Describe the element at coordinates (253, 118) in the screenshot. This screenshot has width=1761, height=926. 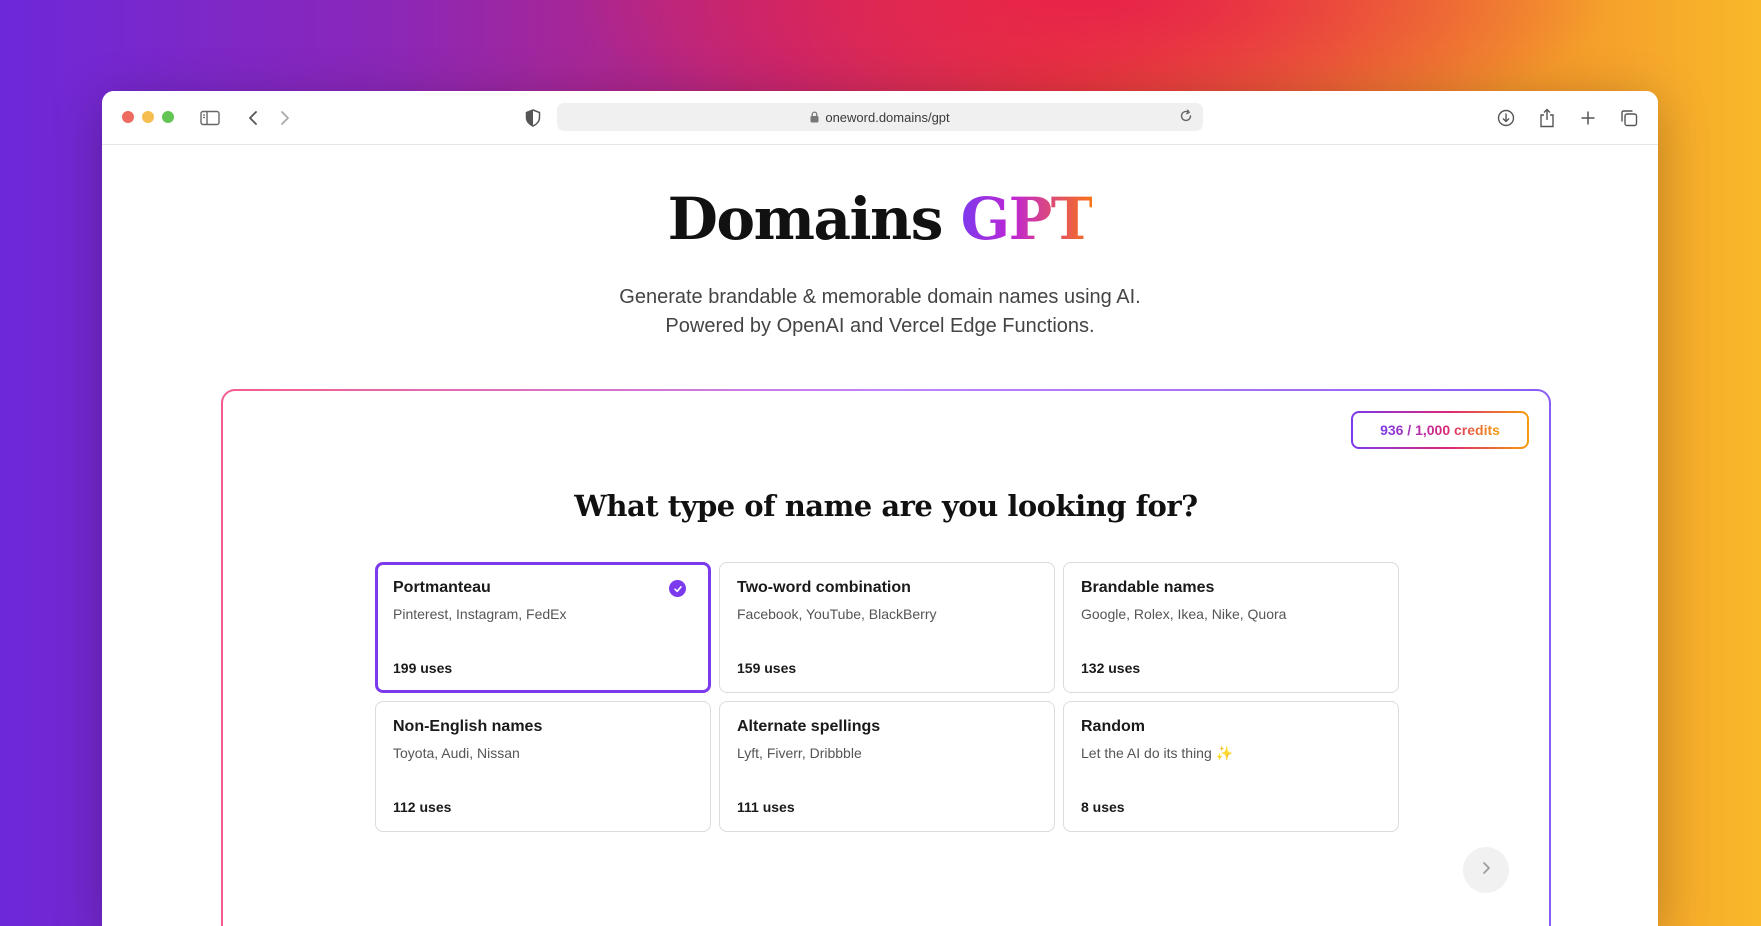
I see `back-icon` at that location.